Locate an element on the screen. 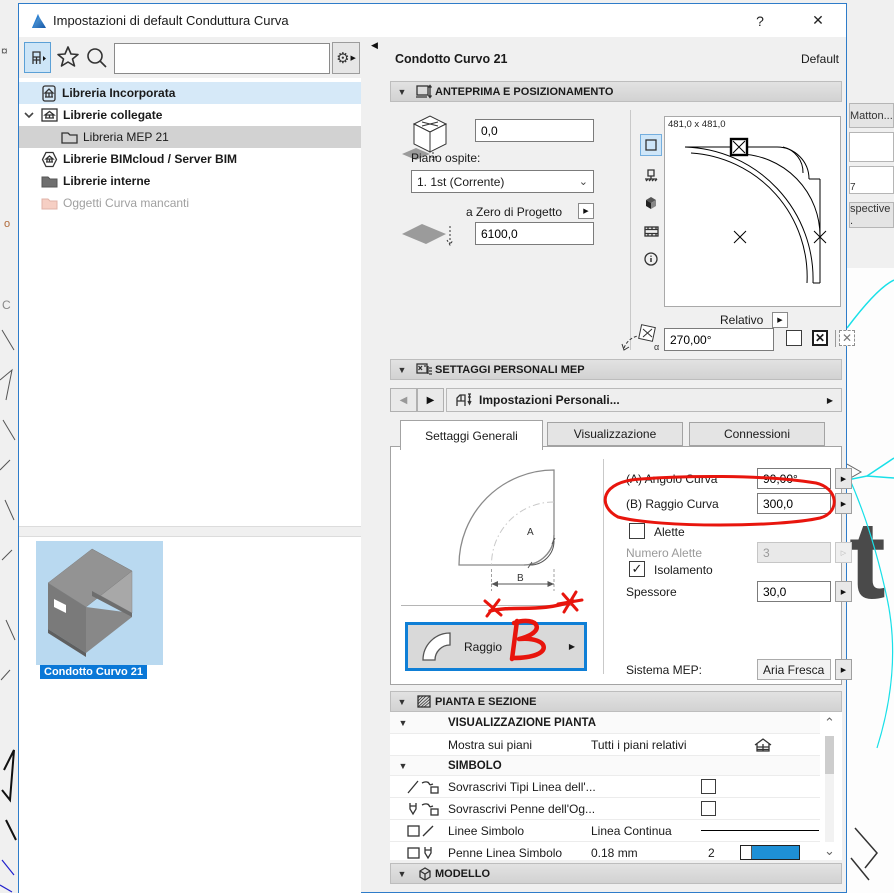  list-scrollbar-thumb is located at coordinates (829, 755).